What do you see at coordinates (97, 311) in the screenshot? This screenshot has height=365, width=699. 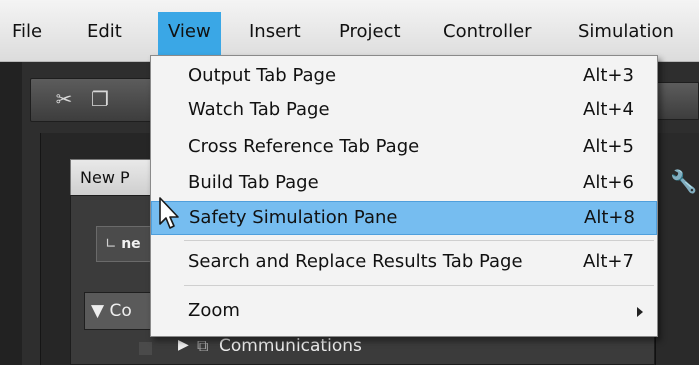 I see `collapse-arrow-icon: ▼` at bounding box center [97, 311].